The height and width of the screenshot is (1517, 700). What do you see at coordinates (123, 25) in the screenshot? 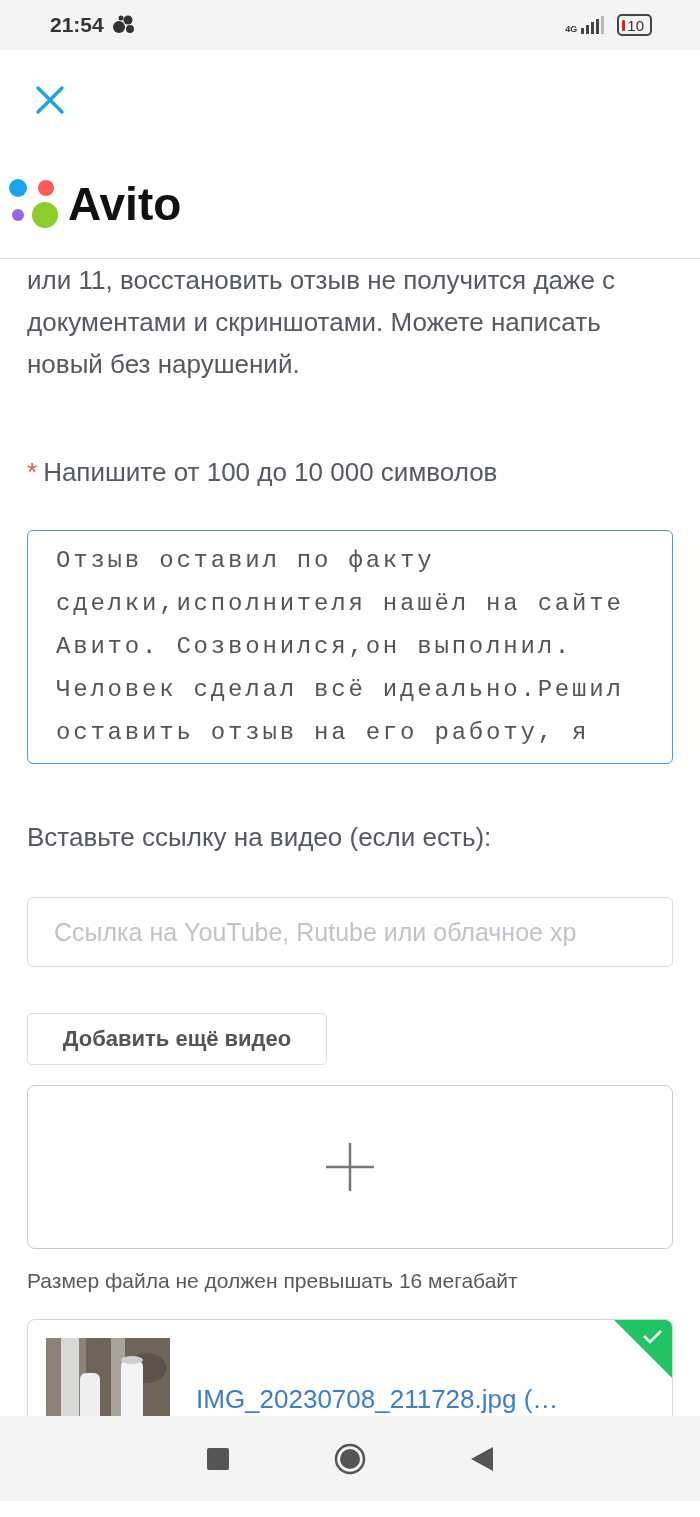
I see `bubbles-icon` at bounding box center [123, 25].